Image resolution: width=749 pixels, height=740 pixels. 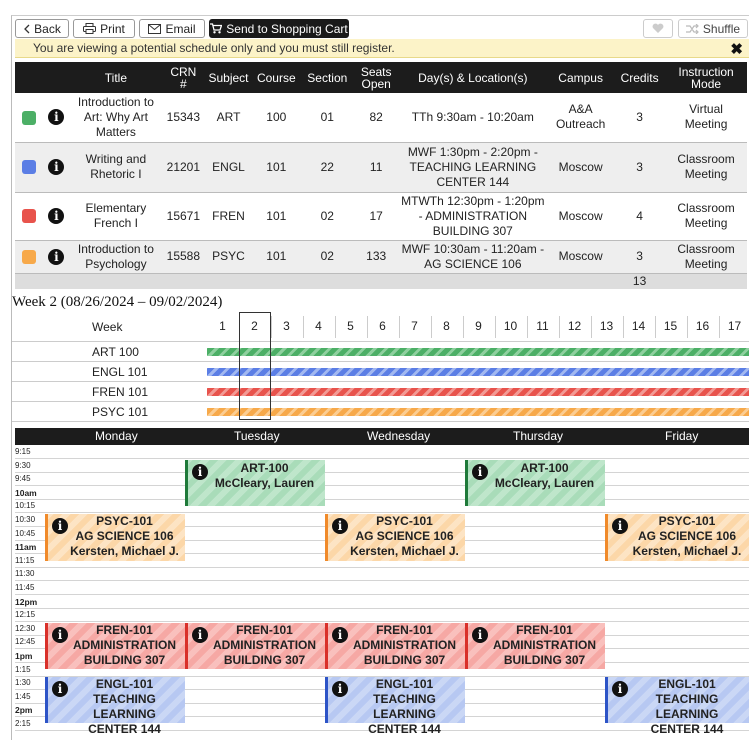 What do you see at coordinates (228, 118) in the screenshot?
I see `cell-subject: ART` at bounding box center [228, 118].